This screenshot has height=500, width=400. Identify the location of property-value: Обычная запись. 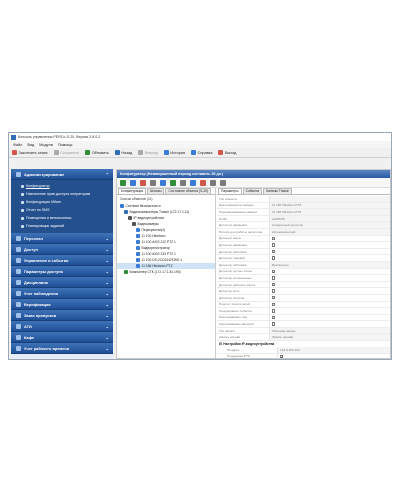
(329, 330).